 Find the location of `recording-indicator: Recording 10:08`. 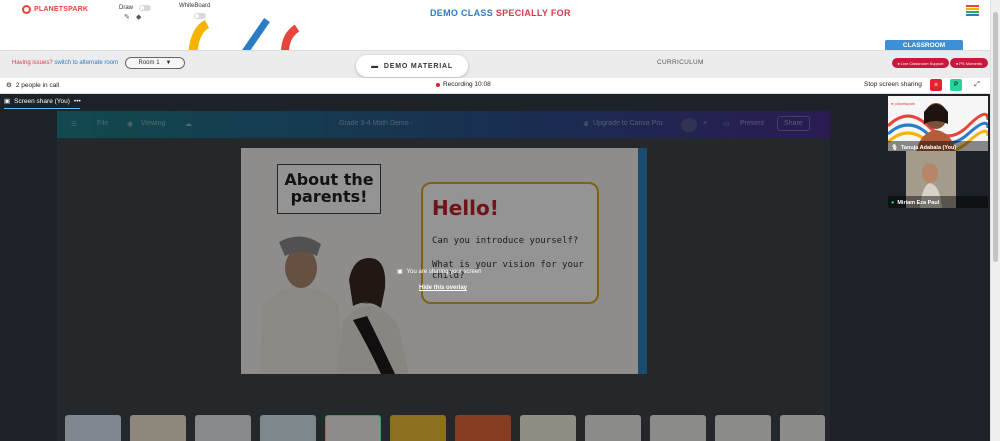

recording-indicator: Recording 10:08 is located at coordinates (463, 84).